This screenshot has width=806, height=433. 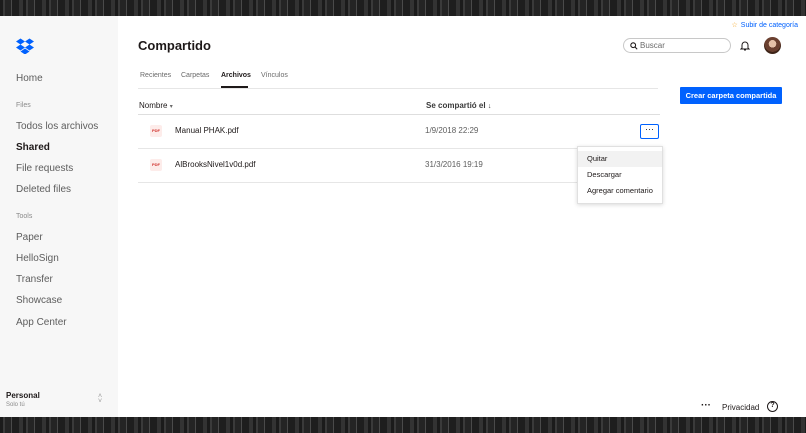 I want to click on shared-date: 31/3/2016 19:19, so click(x=454, y=164).